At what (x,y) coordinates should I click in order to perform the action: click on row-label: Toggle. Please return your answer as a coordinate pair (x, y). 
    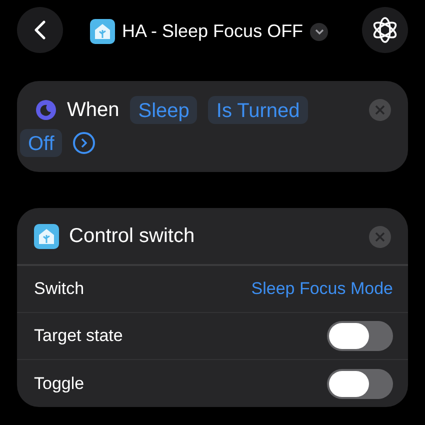
    Looking at the image, I should click on (59, 383).